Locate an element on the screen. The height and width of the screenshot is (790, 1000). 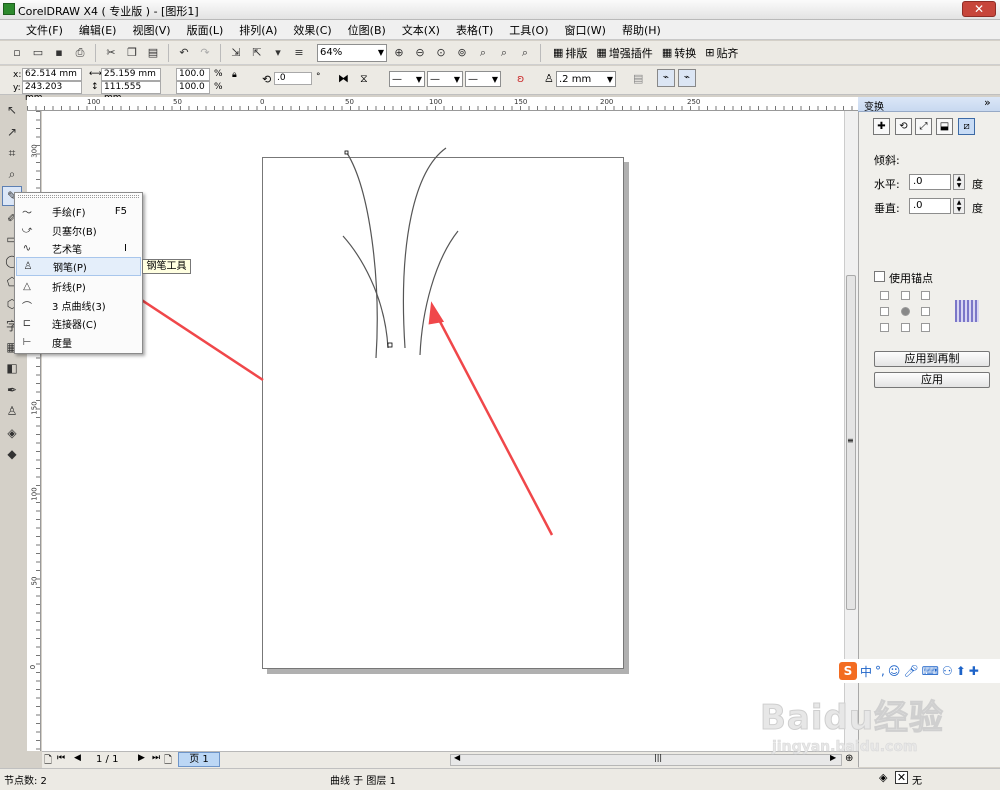
flyout-item-label: 折线(P) is located at coordinates (69, 288).